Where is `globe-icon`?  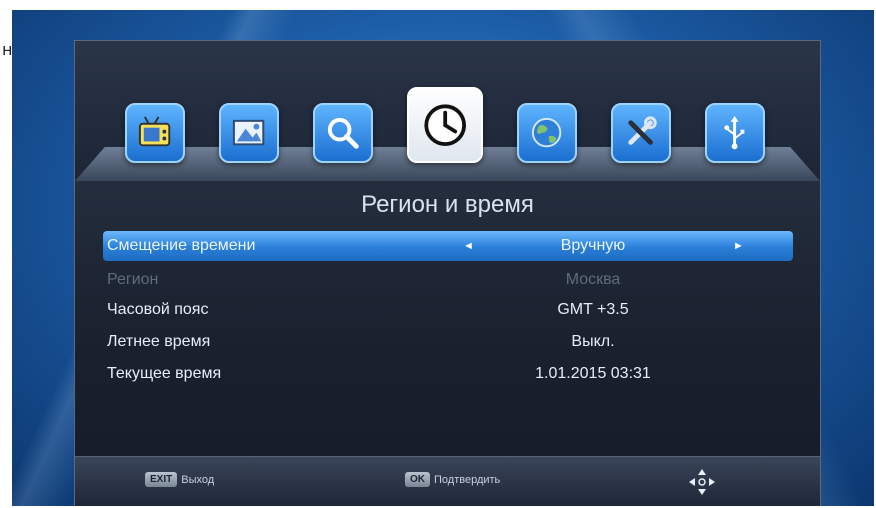
globe-icon is located at coordinates (547, 133).